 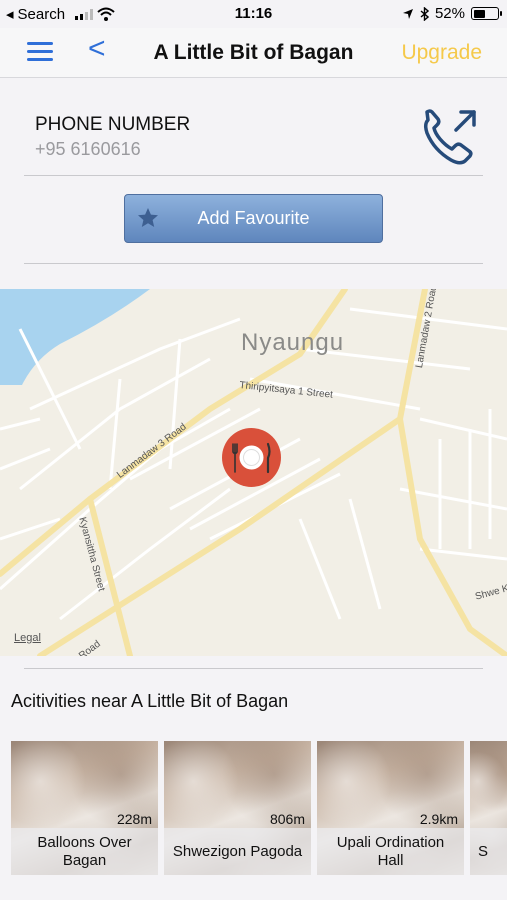 I want to click on page-title: A Little Bit of Bagan, so click(x=253, y=52).